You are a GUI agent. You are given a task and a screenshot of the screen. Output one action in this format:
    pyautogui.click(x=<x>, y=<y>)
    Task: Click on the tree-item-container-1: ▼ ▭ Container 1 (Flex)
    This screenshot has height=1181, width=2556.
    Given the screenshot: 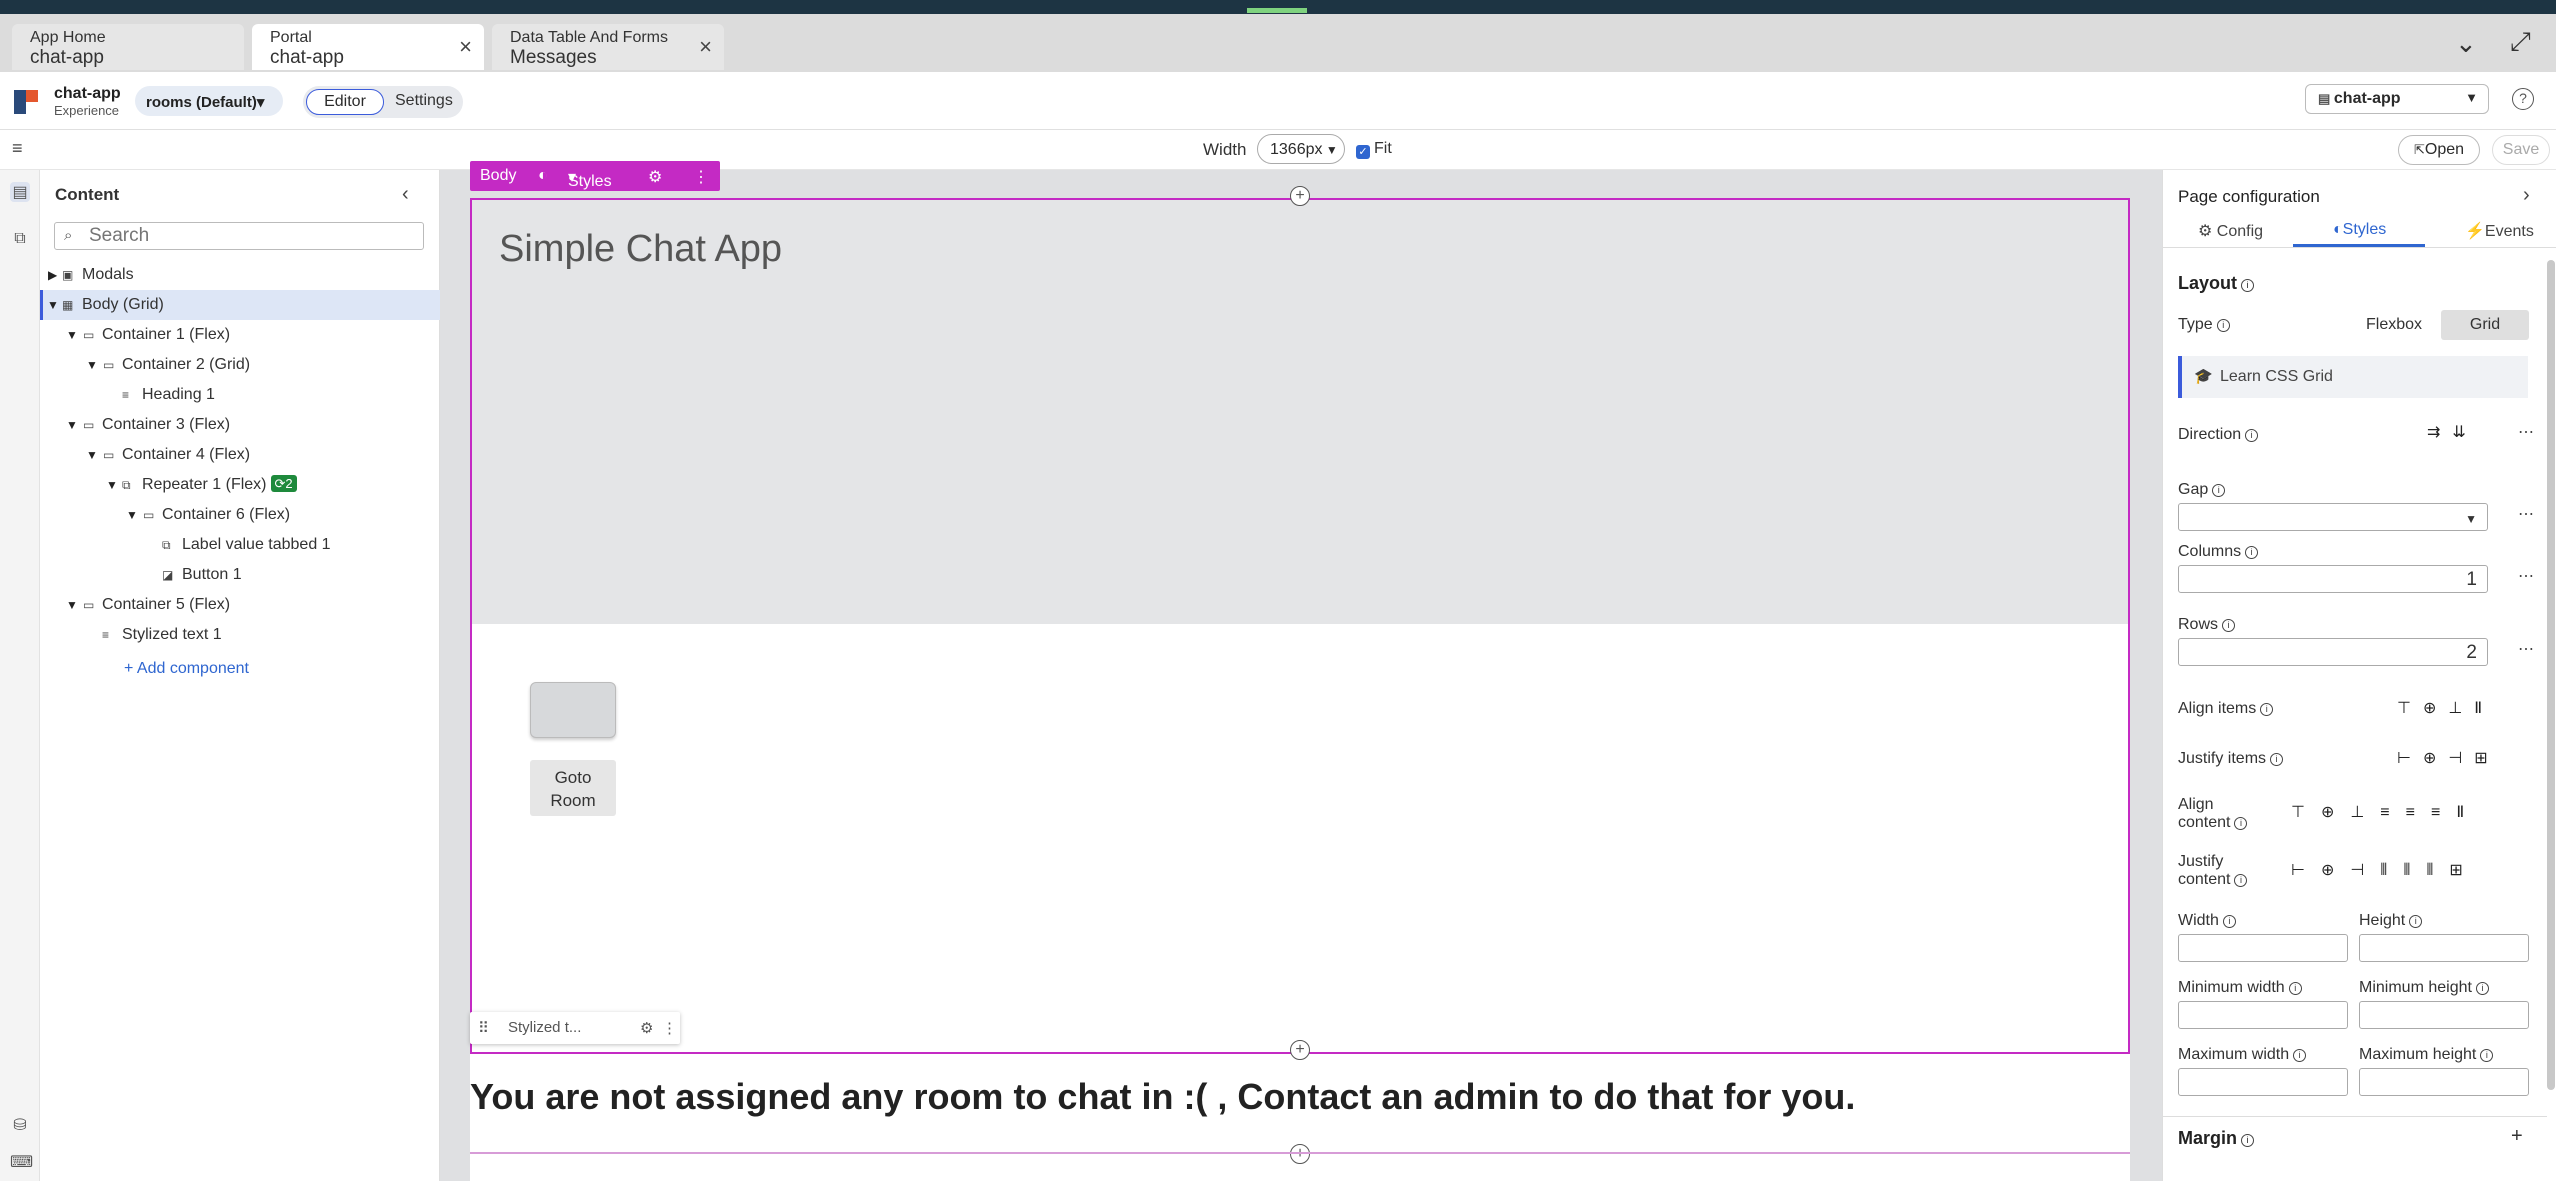 What is the action you would take?
    pyautogui.click(x=240, y=335)
    